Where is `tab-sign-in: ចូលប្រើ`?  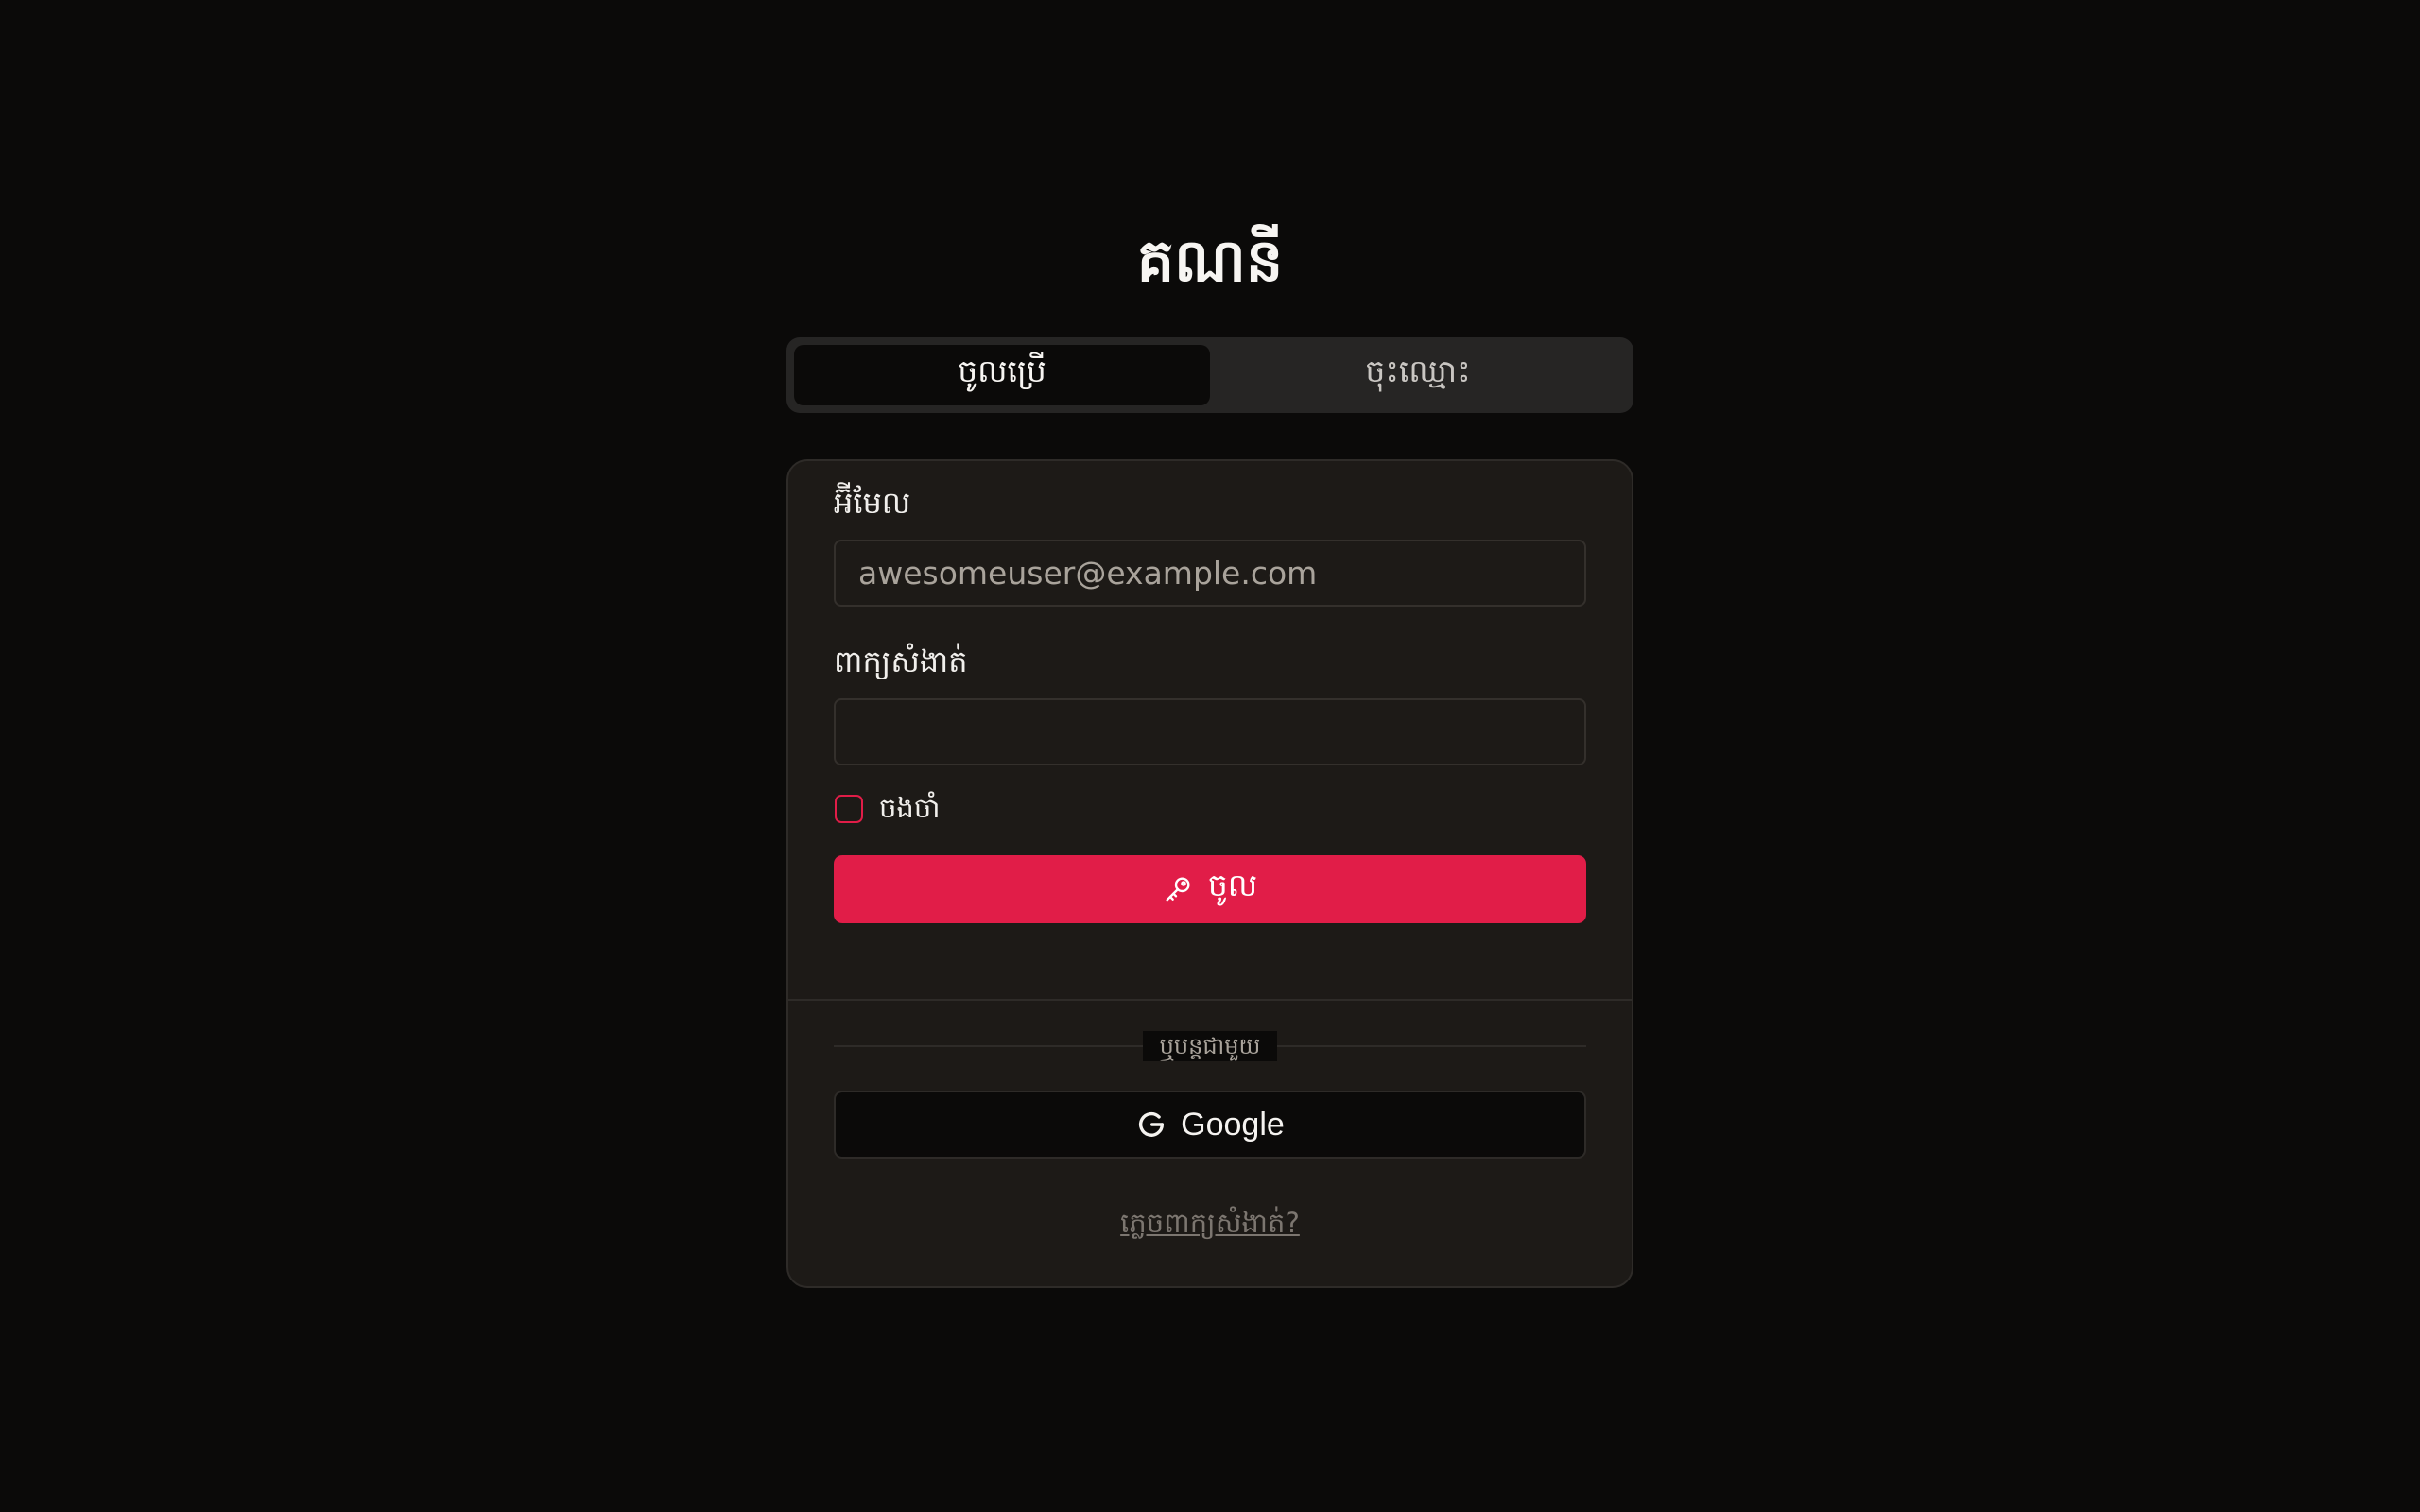 tab-sign-in: ចូលប្រើ is located at coordinates (1002, 375).